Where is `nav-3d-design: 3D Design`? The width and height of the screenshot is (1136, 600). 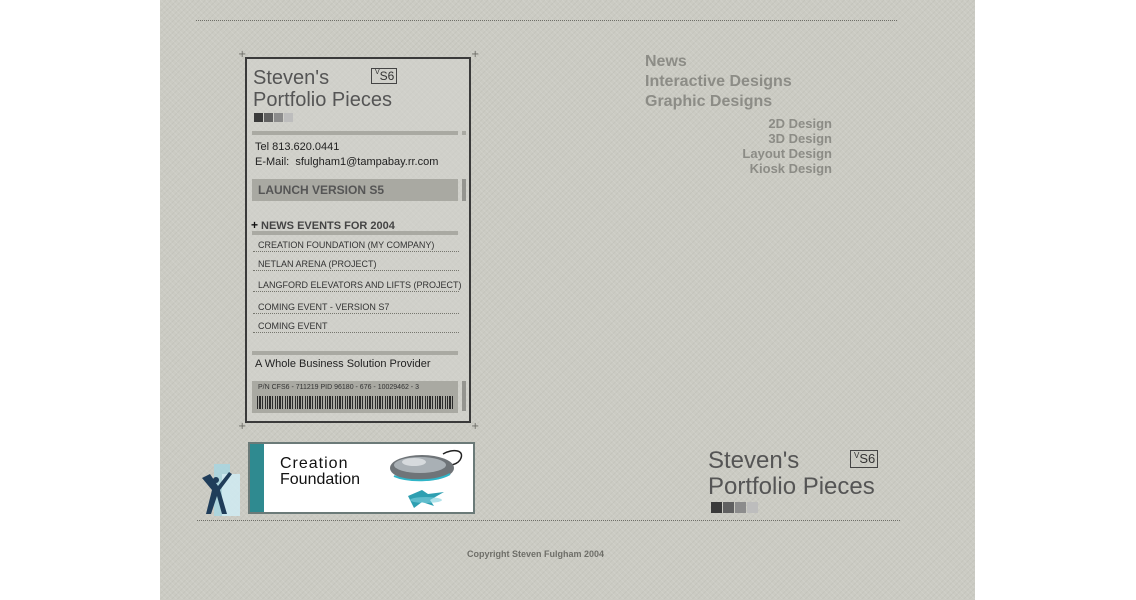
nav-3d-design: 3D Design is located at coordinates (800, 138).